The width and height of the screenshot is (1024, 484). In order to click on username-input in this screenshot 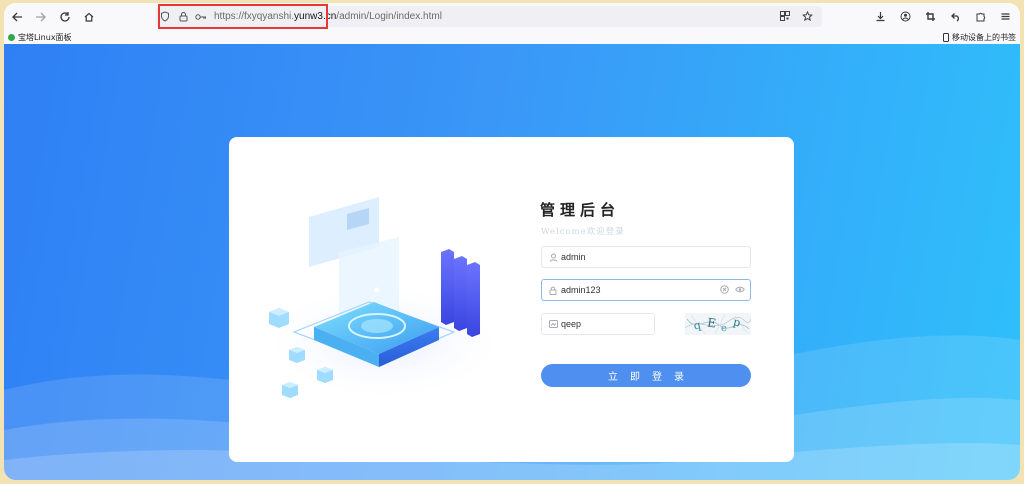, I will do `click(621, 257)`.